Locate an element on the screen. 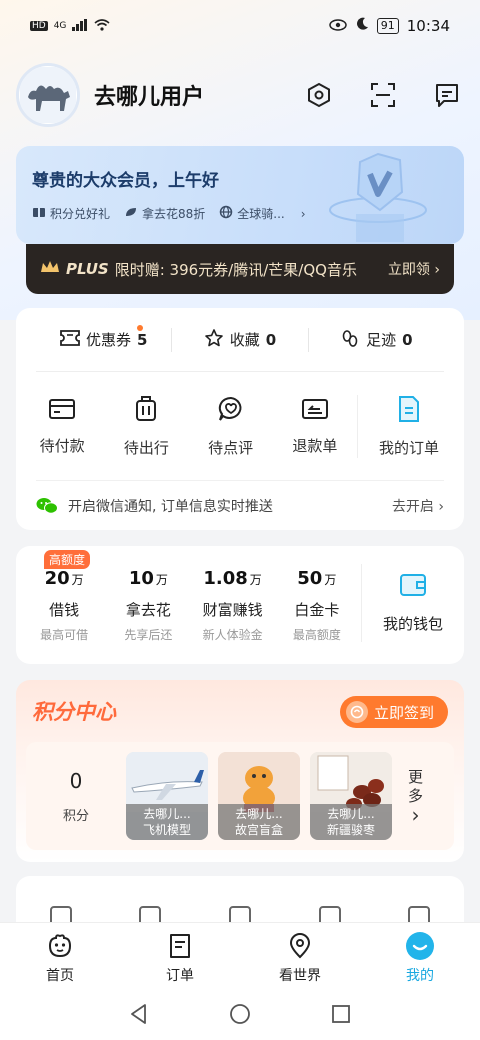  product-name: 飞机模型 is located at coordinates (166, 830).